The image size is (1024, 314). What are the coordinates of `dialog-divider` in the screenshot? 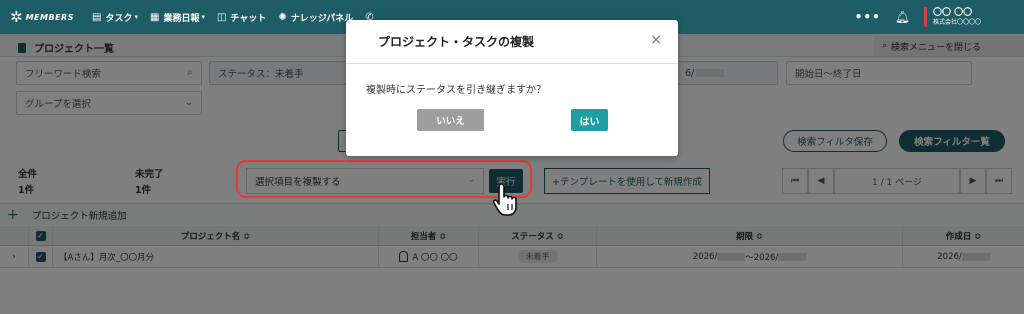 It's located at (512, 63).